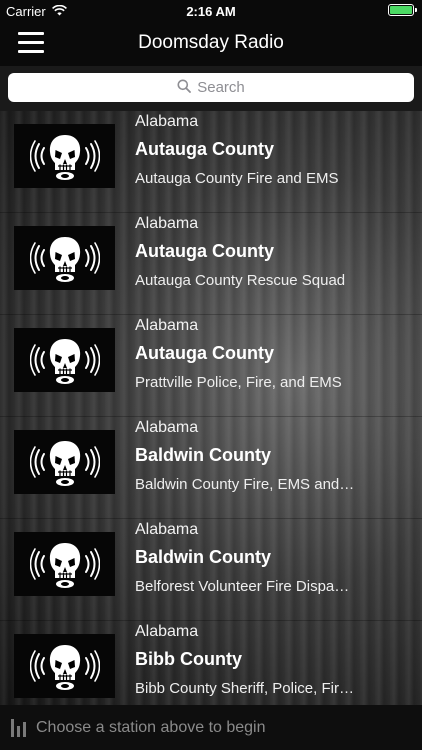  I want to click on station-name: Autauga County Rescue Squad, so click(240, 280).